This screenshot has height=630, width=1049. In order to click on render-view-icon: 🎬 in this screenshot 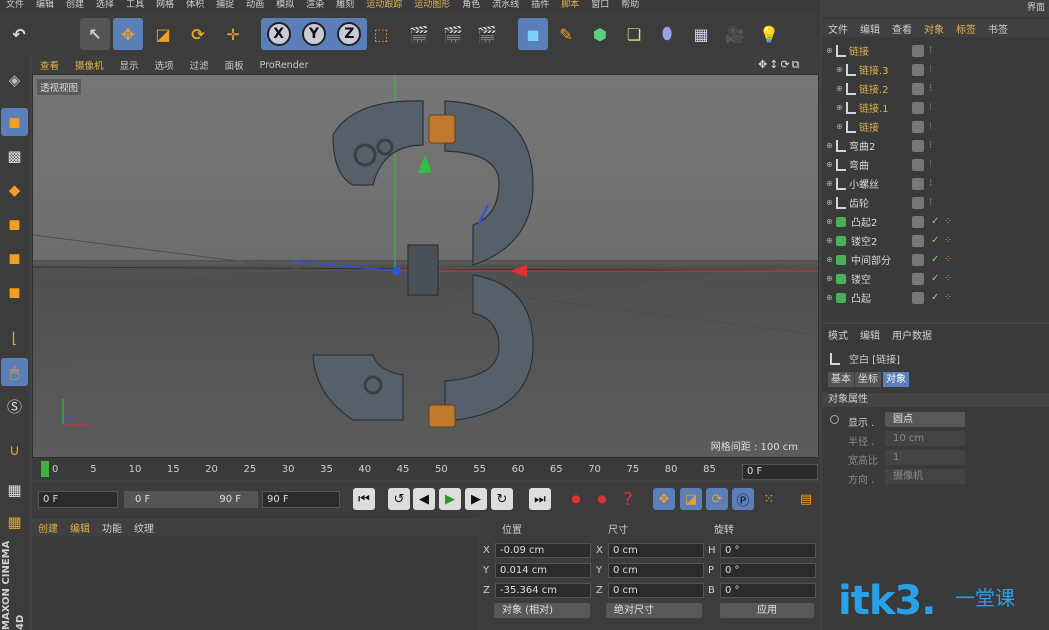, I will do `click(419, 34)`.